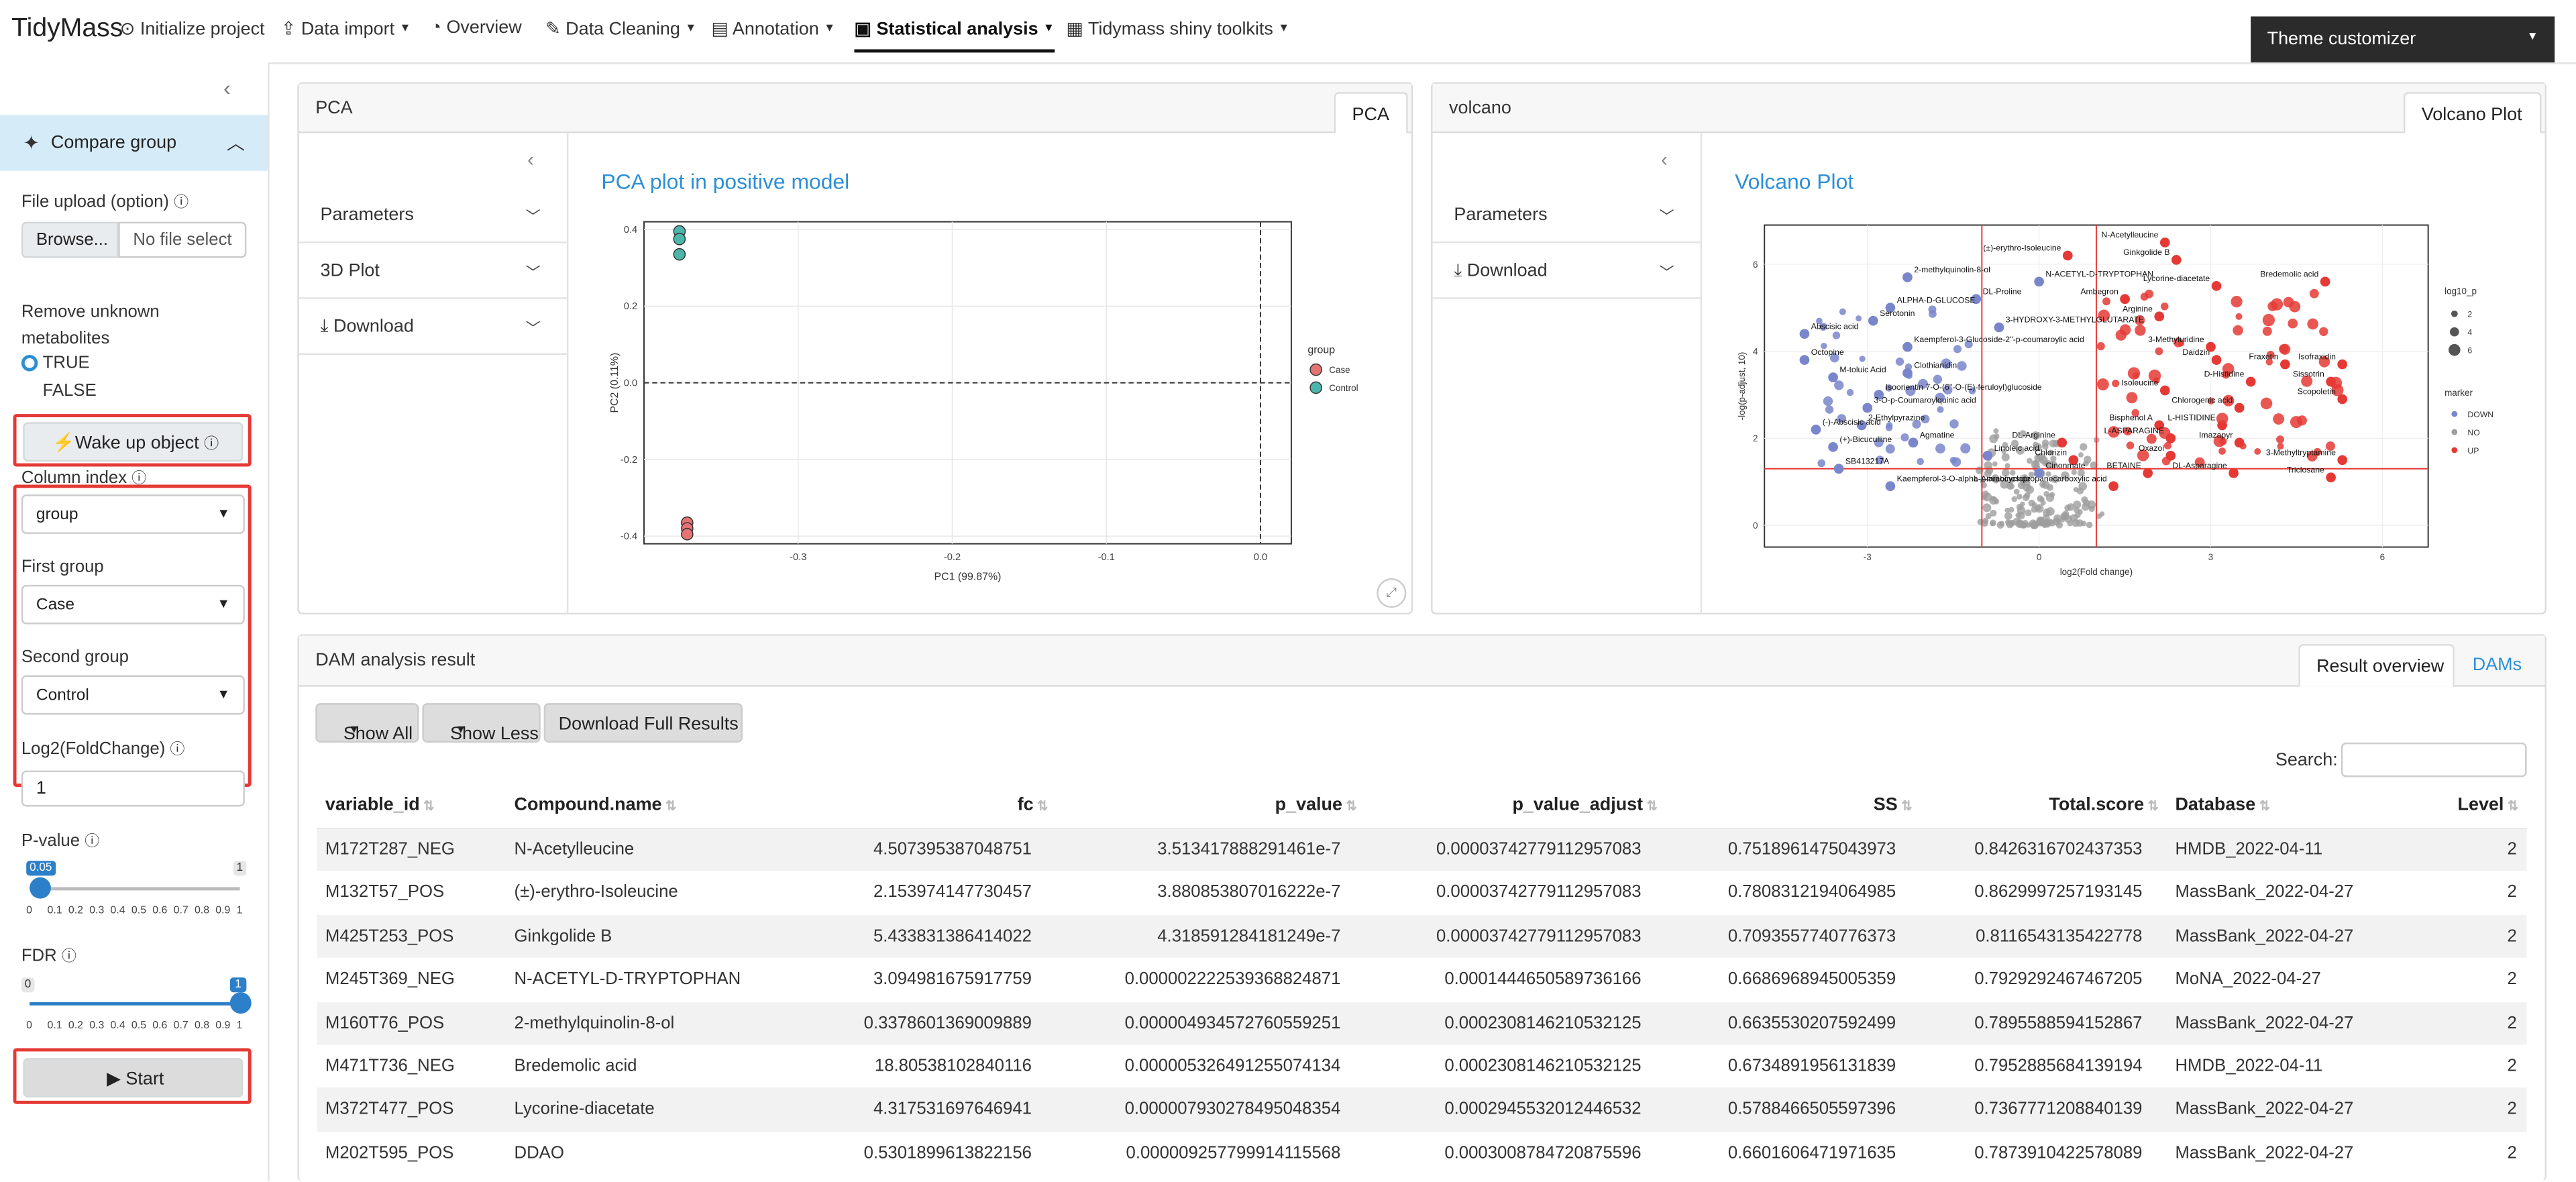 The height and width of the screenshot is (1182, 2576). Describe the element at coordinates (2434, 759) in the screenshot. I see `search-input` at that location.